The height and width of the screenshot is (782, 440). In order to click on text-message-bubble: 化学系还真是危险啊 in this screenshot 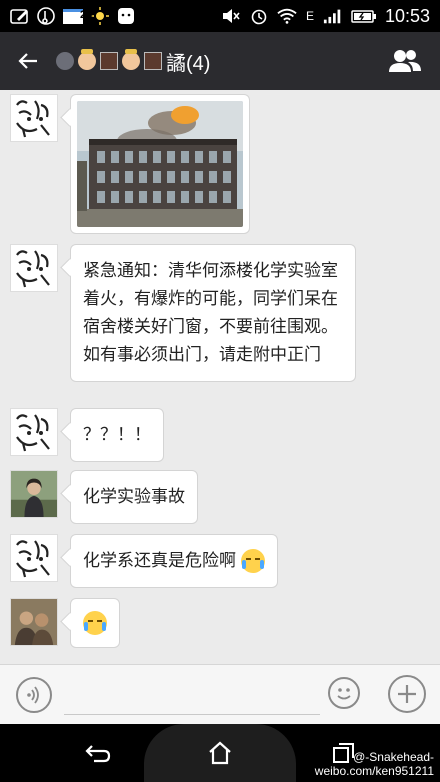, I will do `click(174, 561)`.